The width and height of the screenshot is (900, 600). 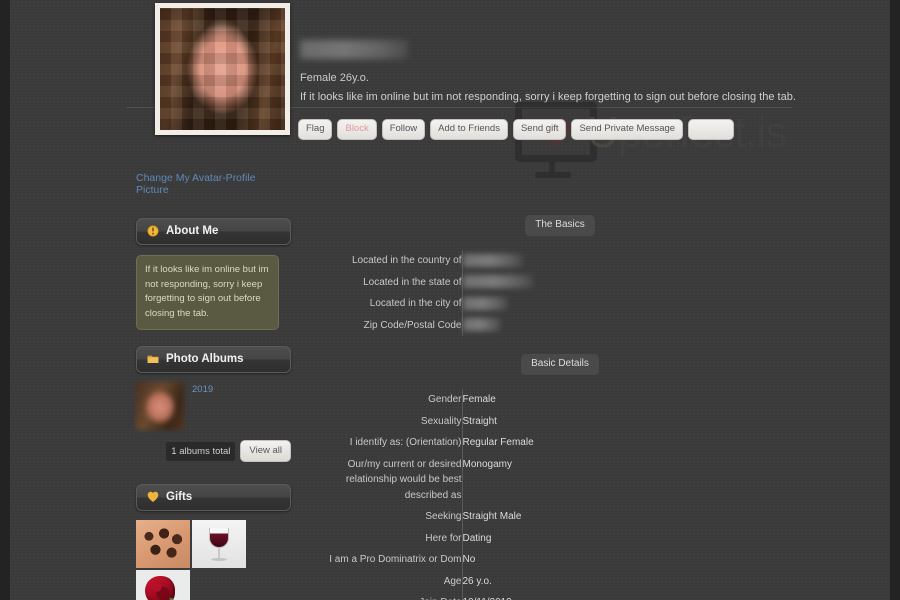 What do you see at coordinates (469, 559) in the screenshot?
I see `detail-value: No` at bounding box center [469, 559].